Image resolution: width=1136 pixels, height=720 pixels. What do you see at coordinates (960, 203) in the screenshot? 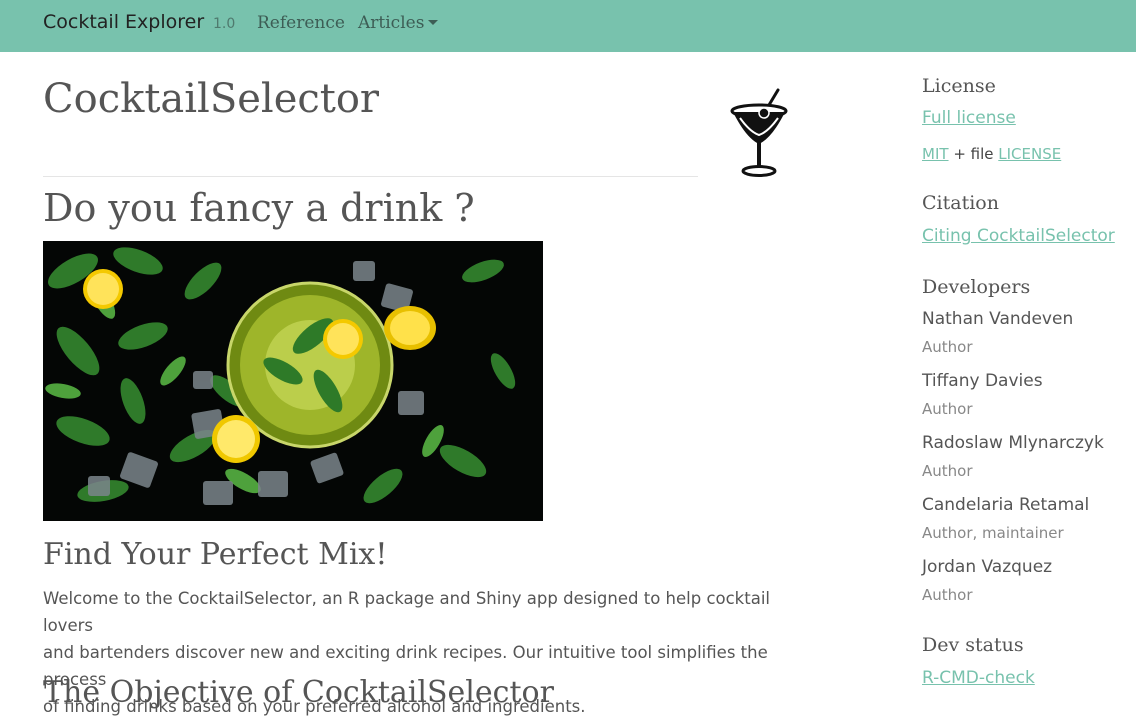
I see `citation-heading: Citation` at bounding box center [960, 203].